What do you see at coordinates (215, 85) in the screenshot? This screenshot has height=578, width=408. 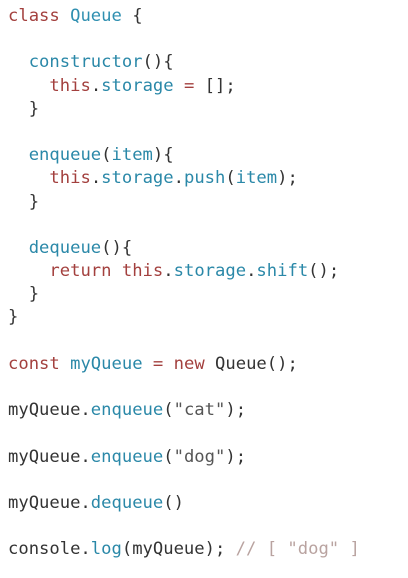 I see `plain-token: [];` at bounding box center [215, 85].